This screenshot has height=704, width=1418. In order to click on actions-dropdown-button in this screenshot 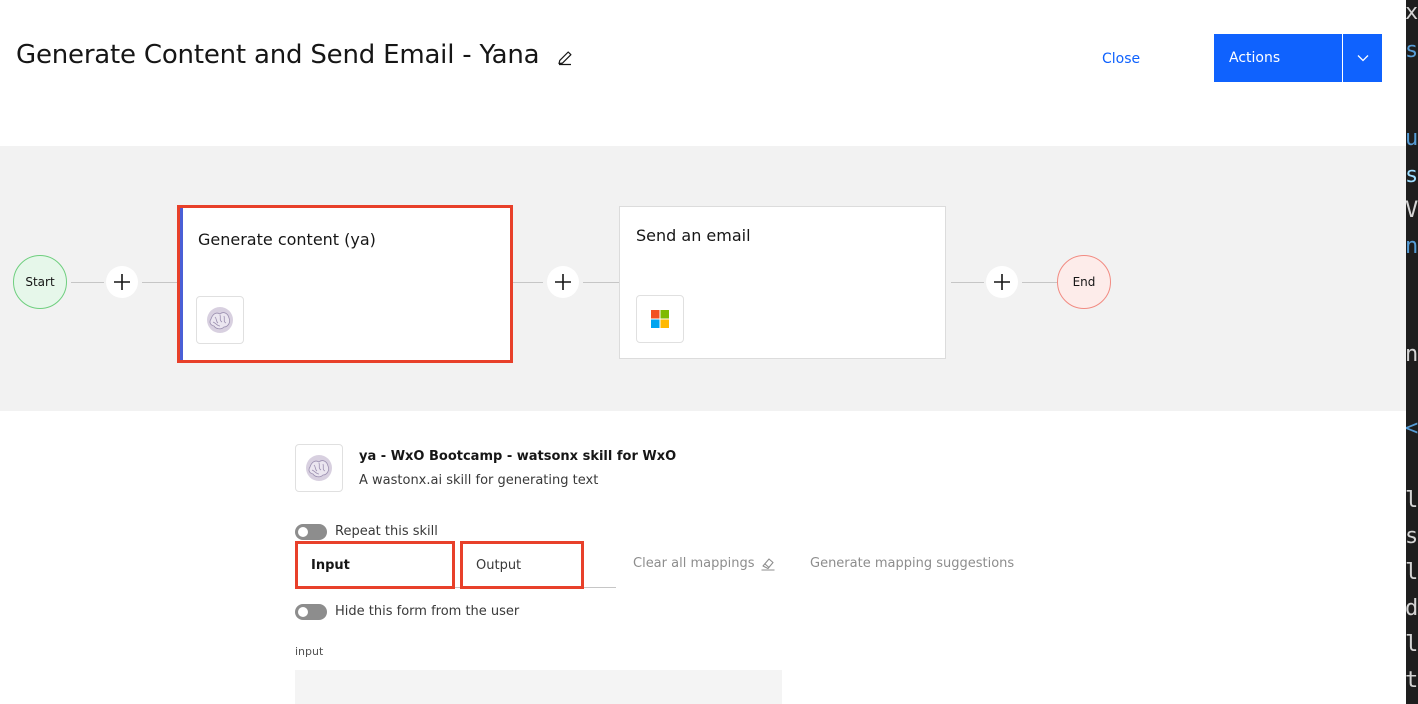, I will do `click(1362, 58)`.